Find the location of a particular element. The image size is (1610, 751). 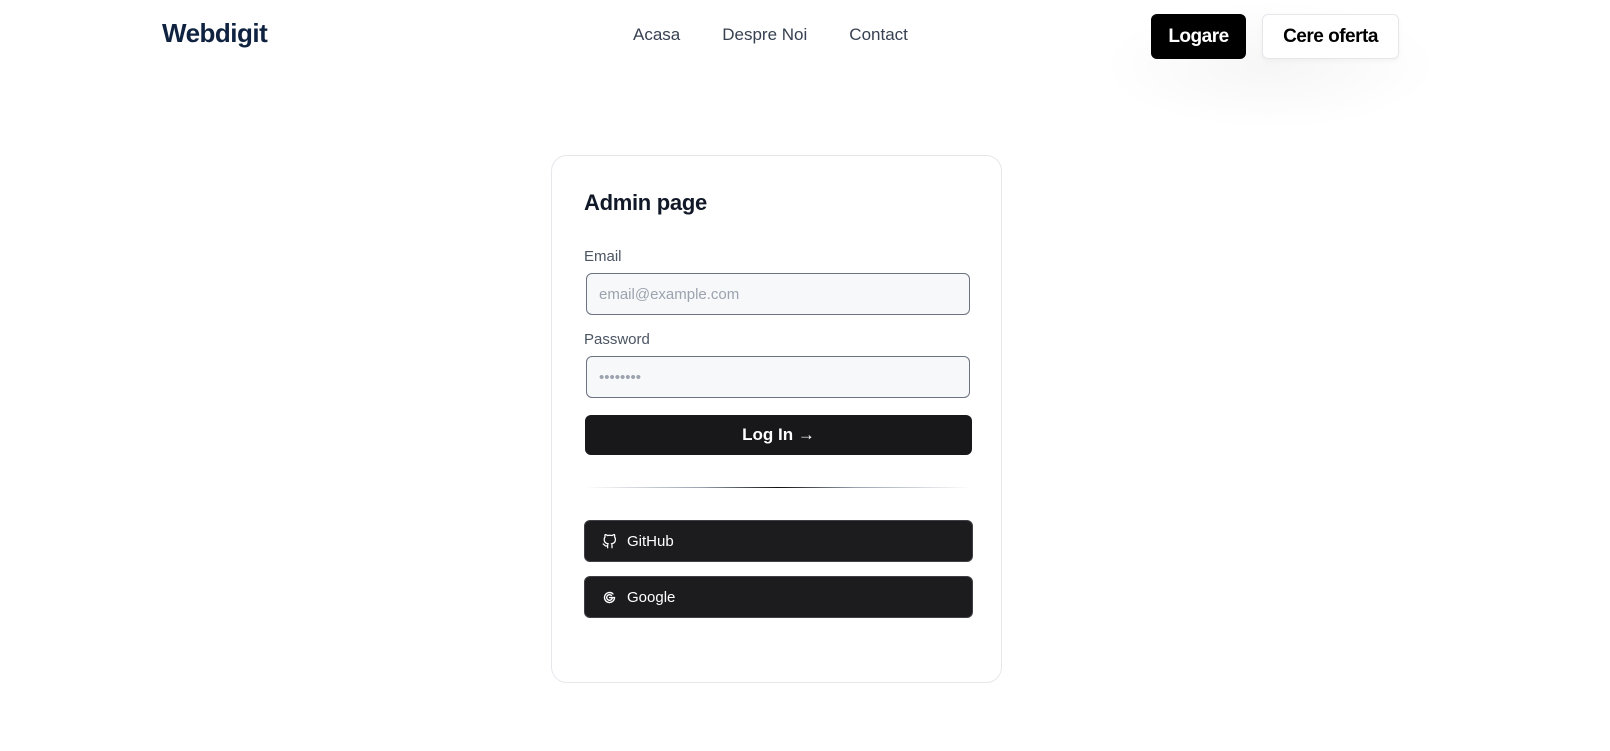

log-in-button: Log In → is located at coordinates (778, 435).